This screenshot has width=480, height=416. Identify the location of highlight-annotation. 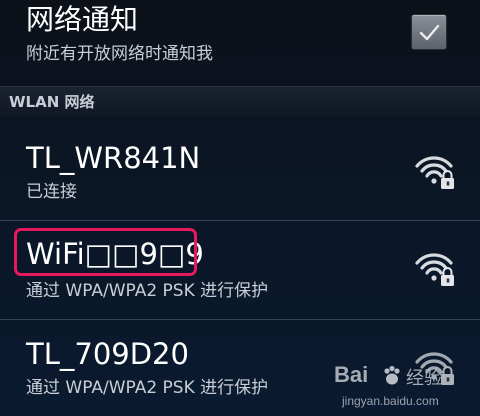
(105, 252).